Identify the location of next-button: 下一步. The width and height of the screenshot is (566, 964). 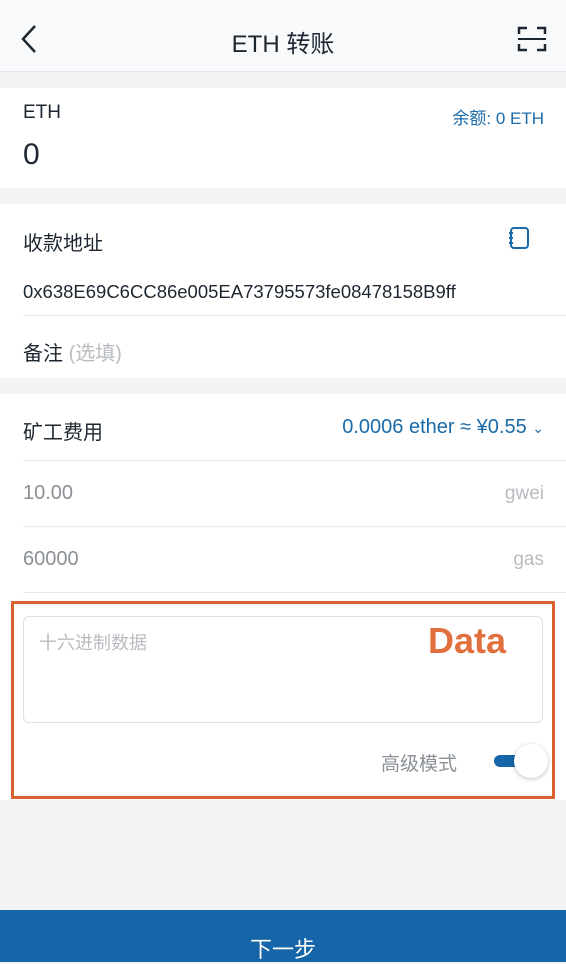
(283, 936).